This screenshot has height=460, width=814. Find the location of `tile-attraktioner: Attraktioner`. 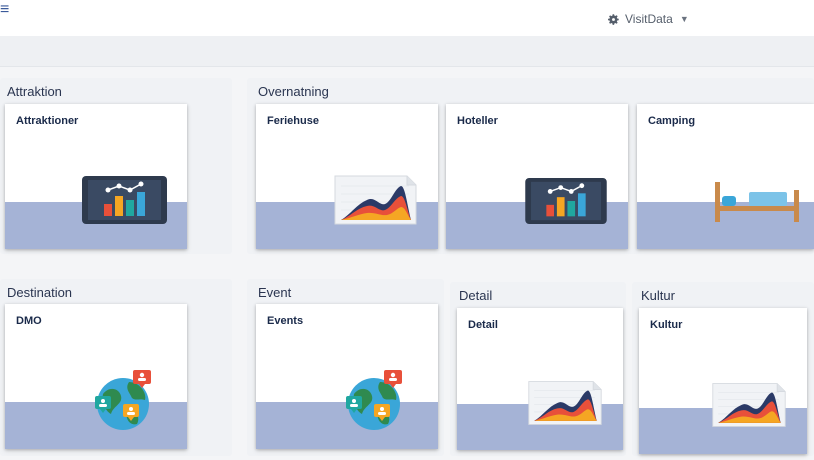

tile-attraktioner: Attraktioner is located at coordinates (96, 176).